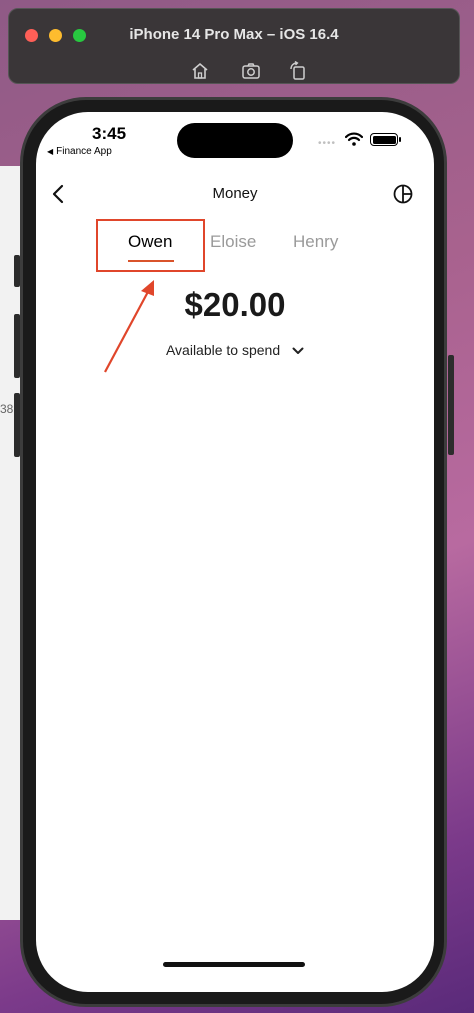 The height and width of the screenshot is (1013, 474). I want to click on home-icon, so click(200, 71).